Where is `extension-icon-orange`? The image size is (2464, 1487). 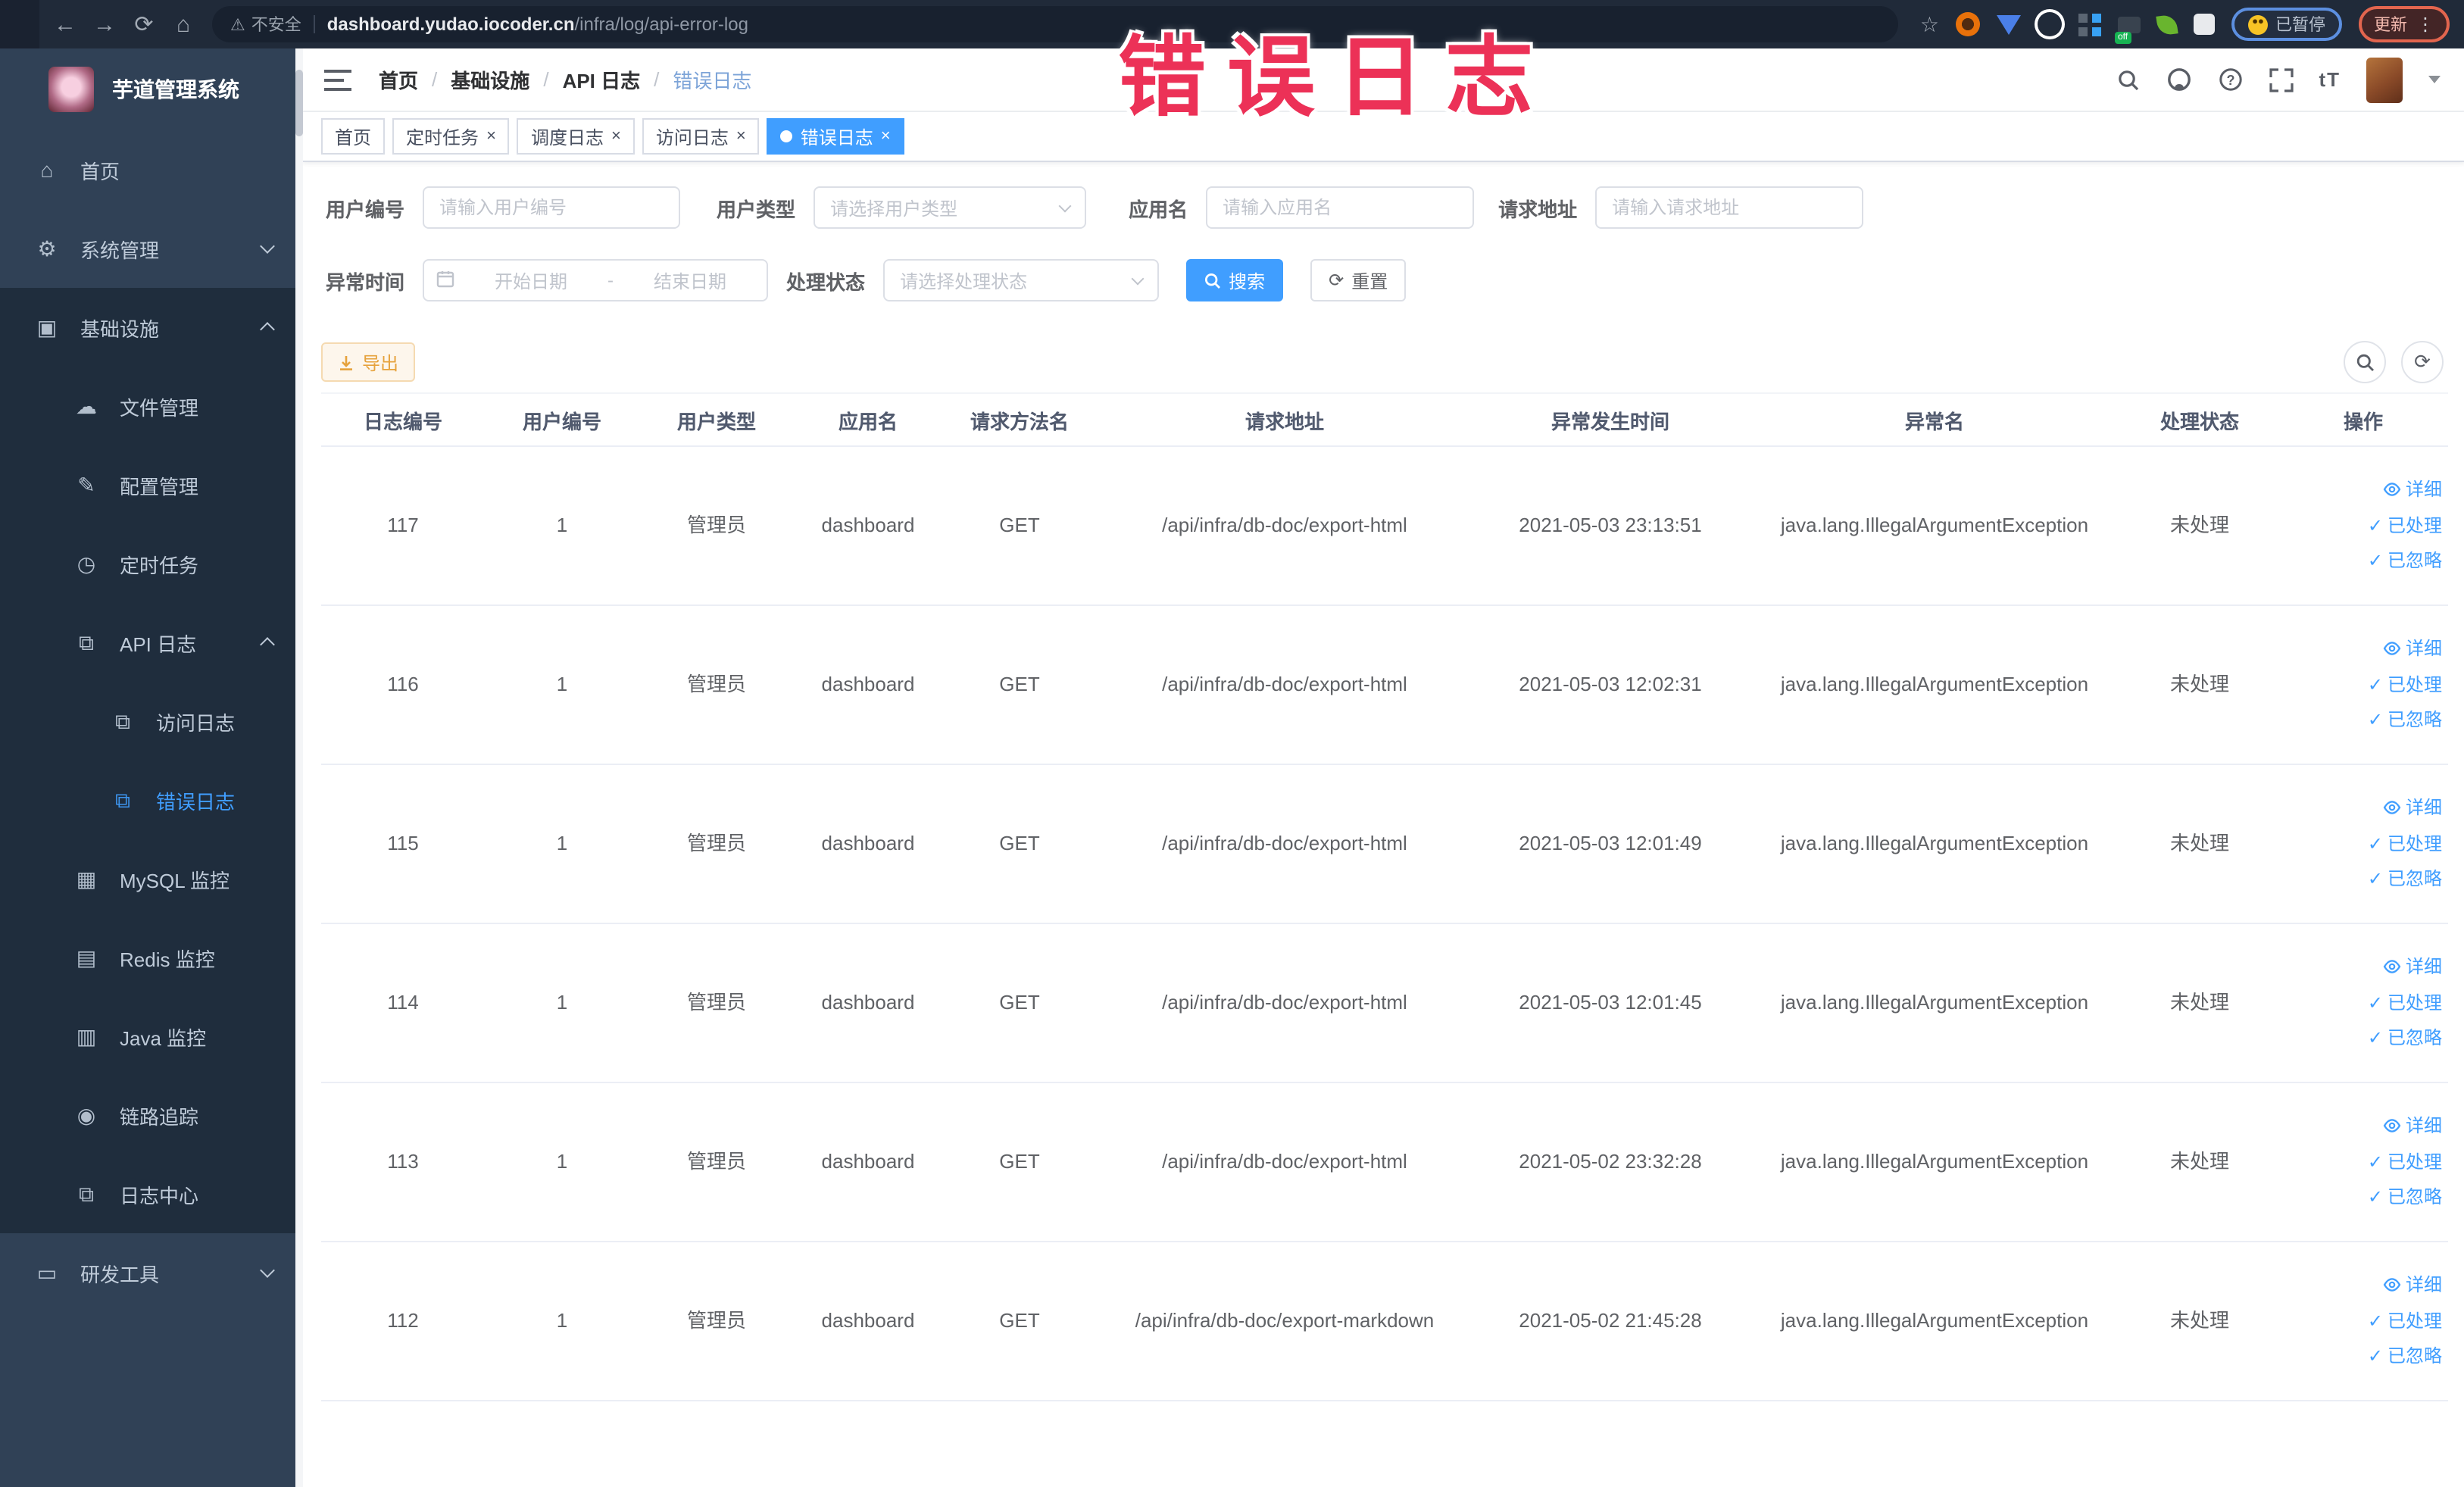
extension-icon-orange is located at coordinates (1968, 24).